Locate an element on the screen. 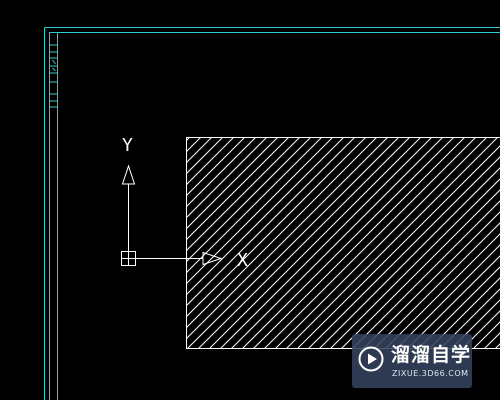 The height and width of the screenshot is (400, 500). ucs-icon is located at coordinates (172, 215).